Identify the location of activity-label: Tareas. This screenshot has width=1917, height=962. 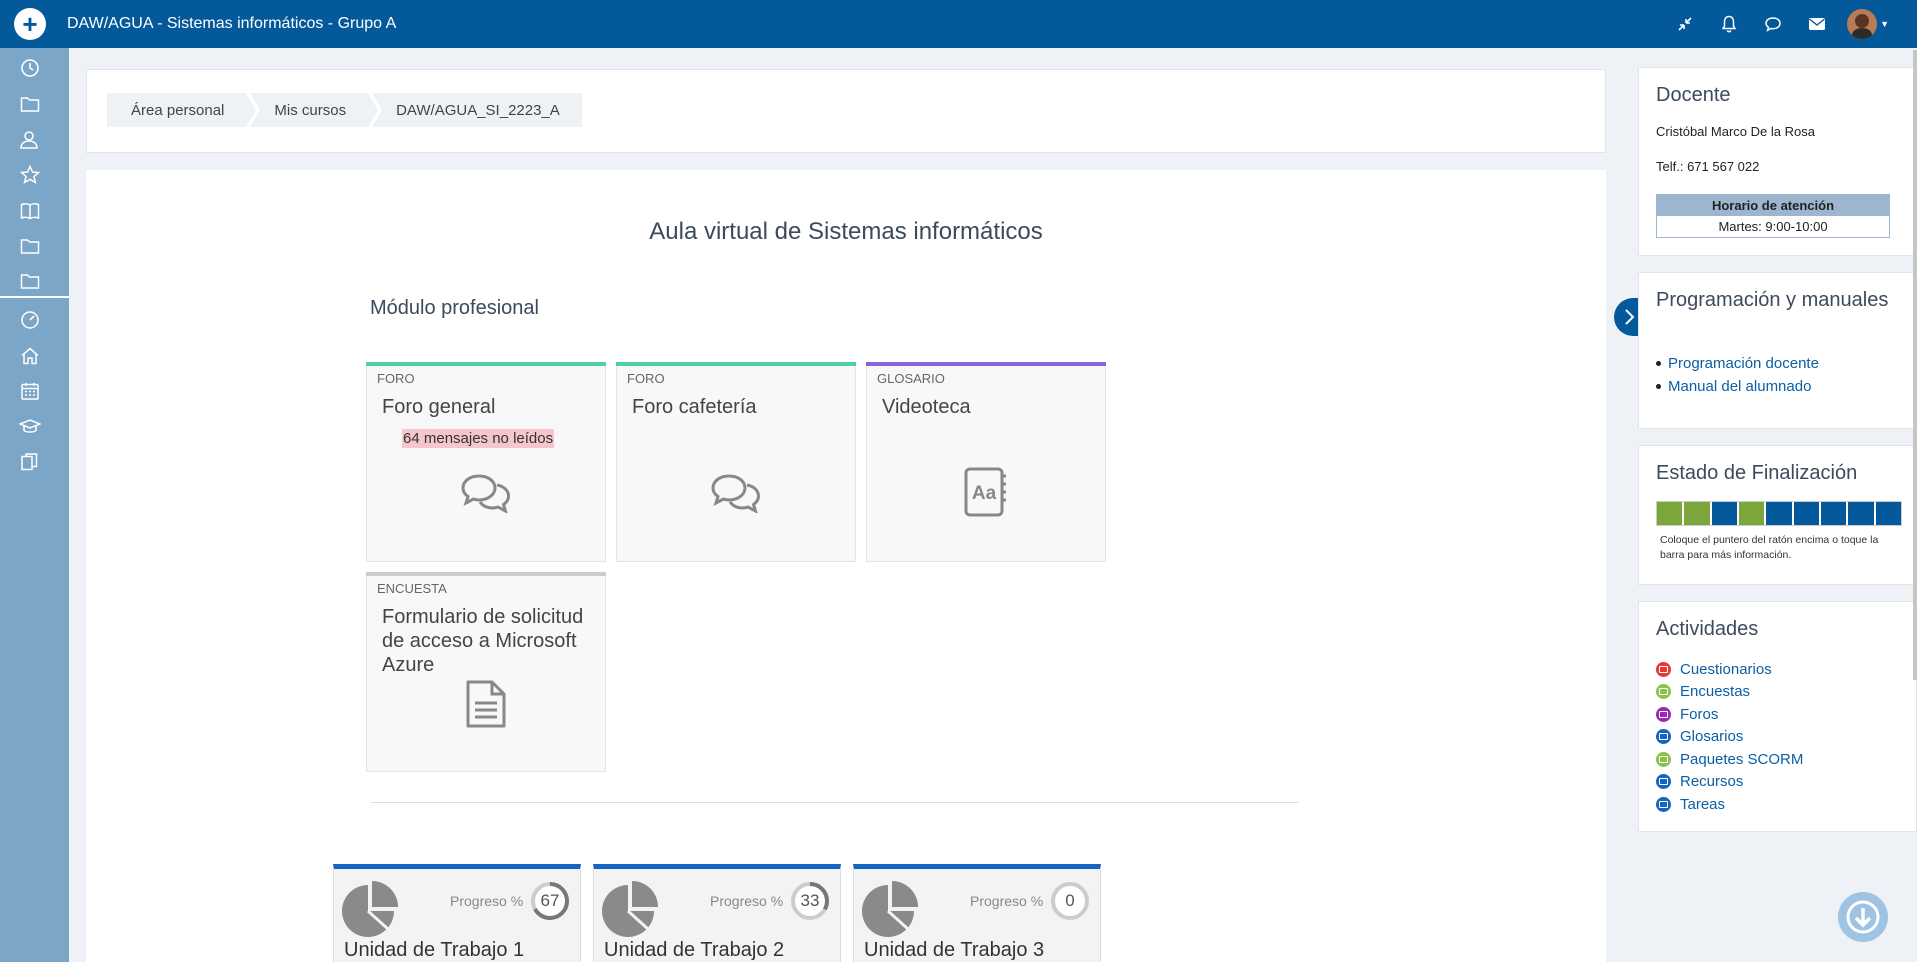
(1702, 804).